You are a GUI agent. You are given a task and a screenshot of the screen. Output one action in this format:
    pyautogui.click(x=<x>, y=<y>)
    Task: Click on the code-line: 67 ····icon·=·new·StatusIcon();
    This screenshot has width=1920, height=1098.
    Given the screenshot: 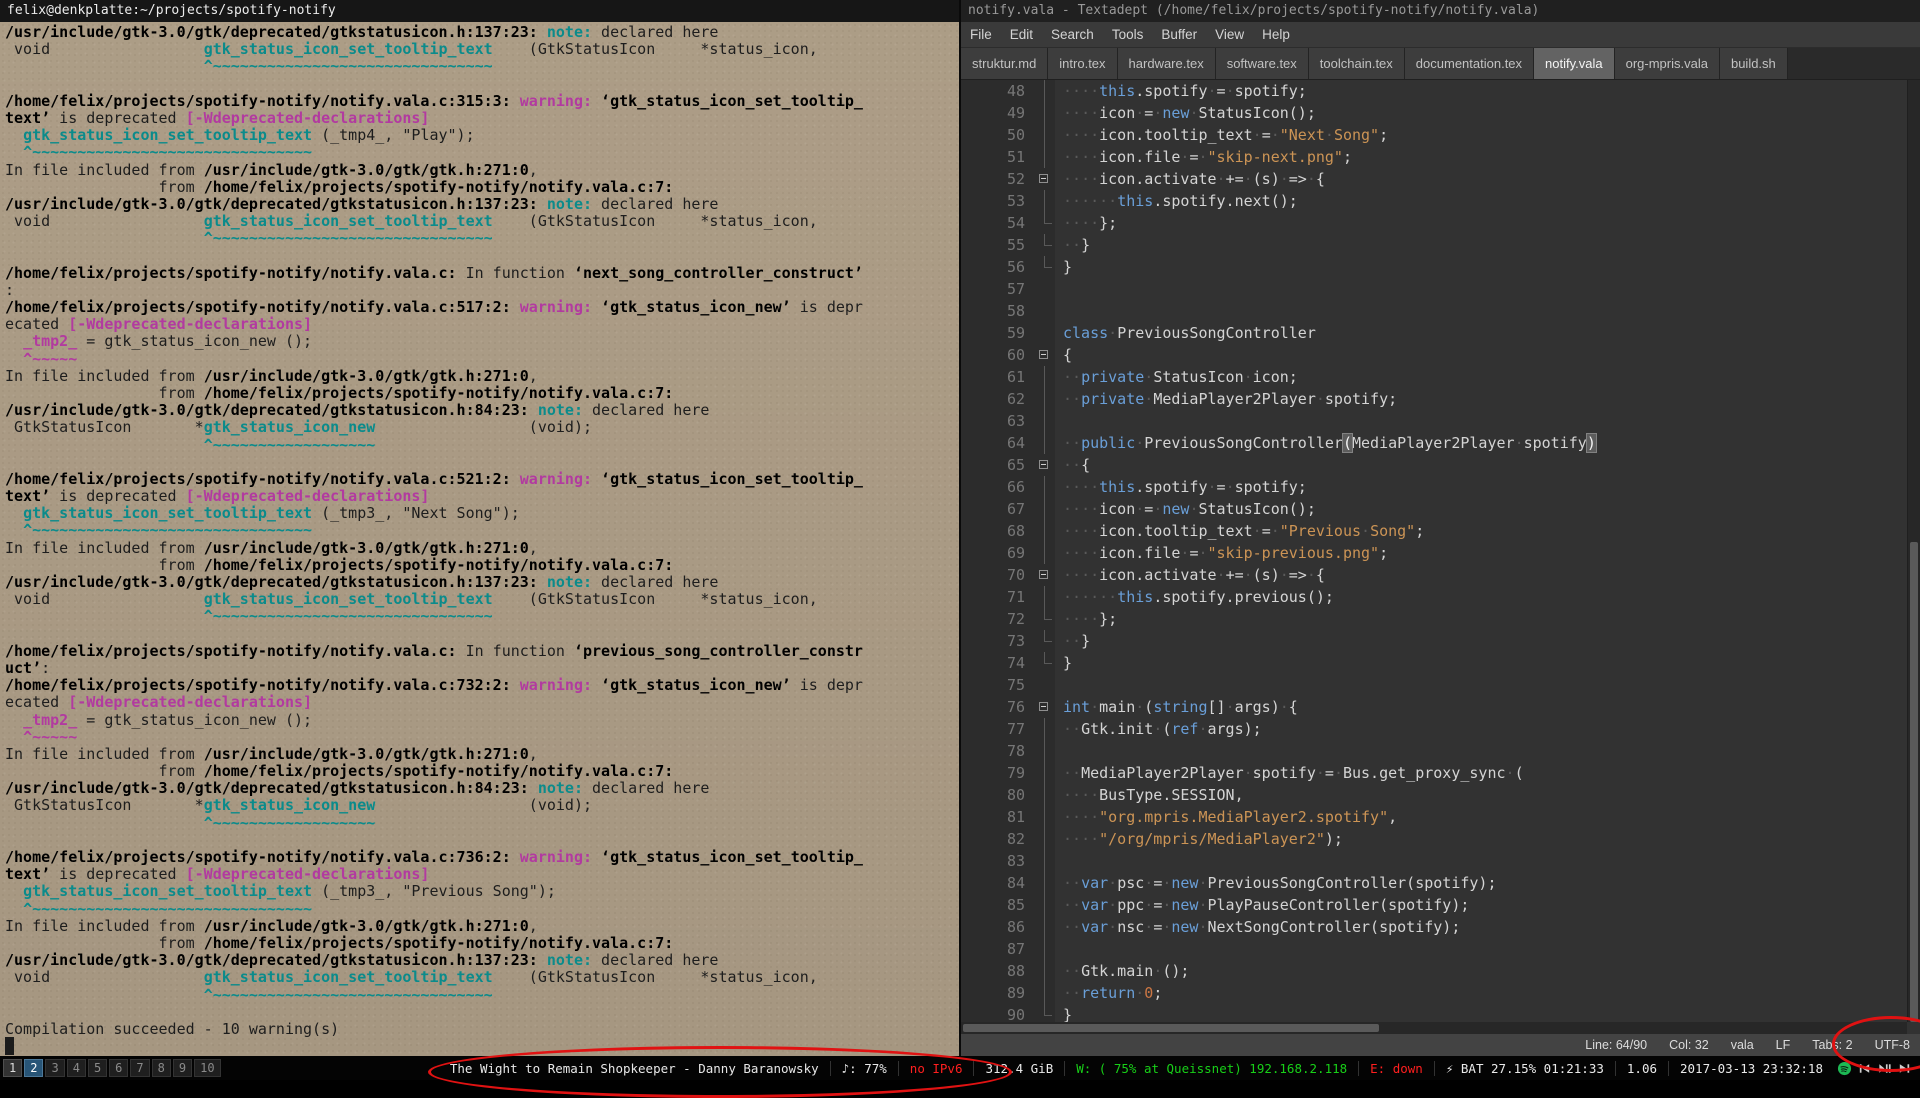 What is the action you would take?
    pyautogui.click(x=1434, y=509)
    